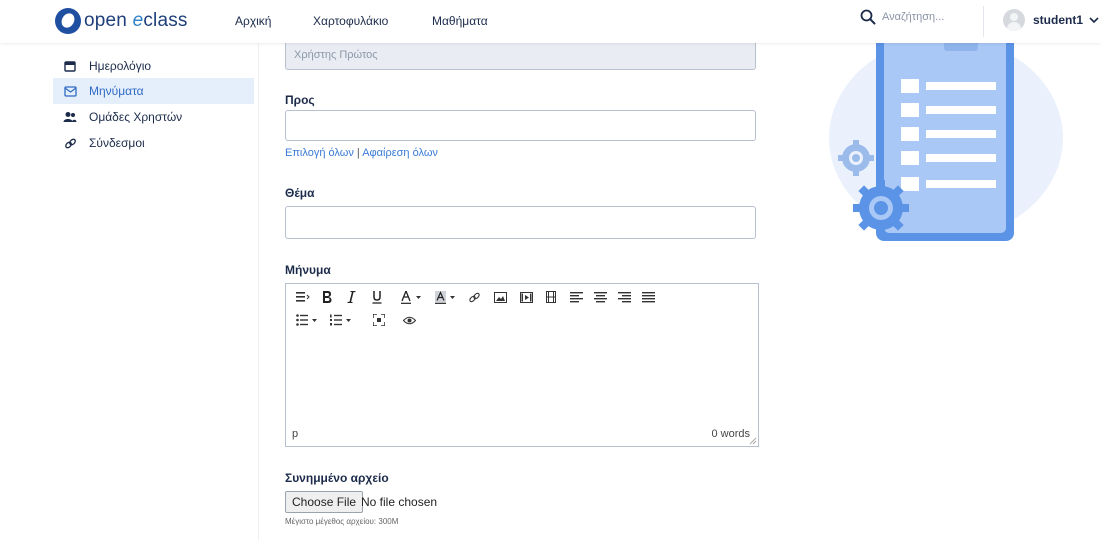 Image resolution: width=1101 pixels, height=541 pixels. I want to click on select-all-link: Επιλογή όλων, so click(319, 153).